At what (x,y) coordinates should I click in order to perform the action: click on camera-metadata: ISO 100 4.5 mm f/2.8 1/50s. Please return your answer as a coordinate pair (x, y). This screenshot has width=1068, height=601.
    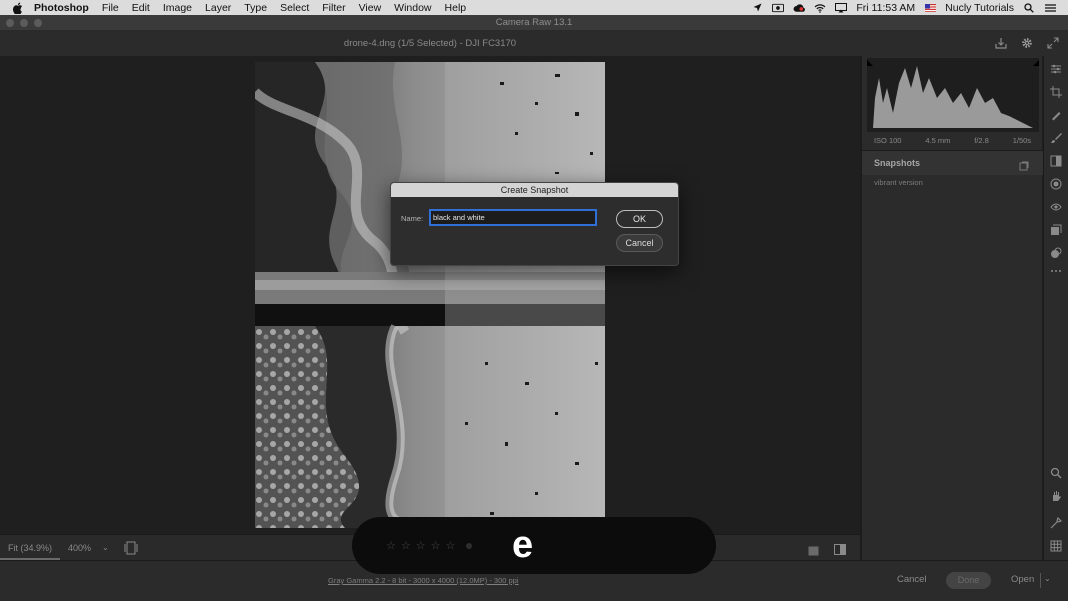
    Looking at the image, I should click on (952, 143).